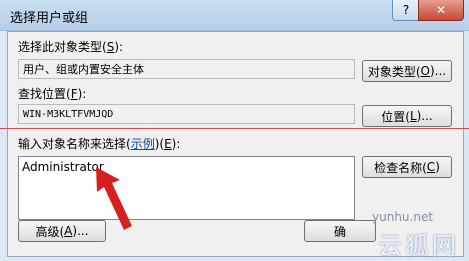 This screenshot has height=261, width=469. Describe the element at coordinates (49, 18) in the screenshot. I see `window-title: 选择用户或组` at that location.